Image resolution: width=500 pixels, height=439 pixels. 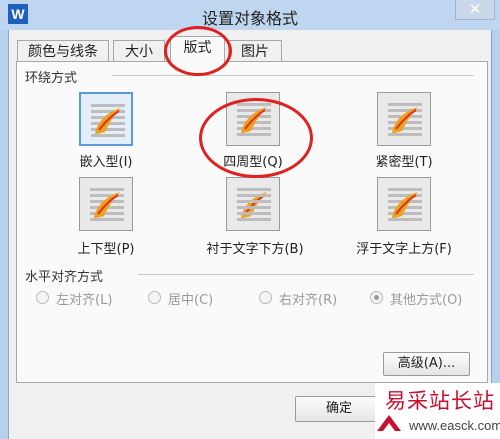 I want to click on close-button: ✕, so click(x=475, y=10).